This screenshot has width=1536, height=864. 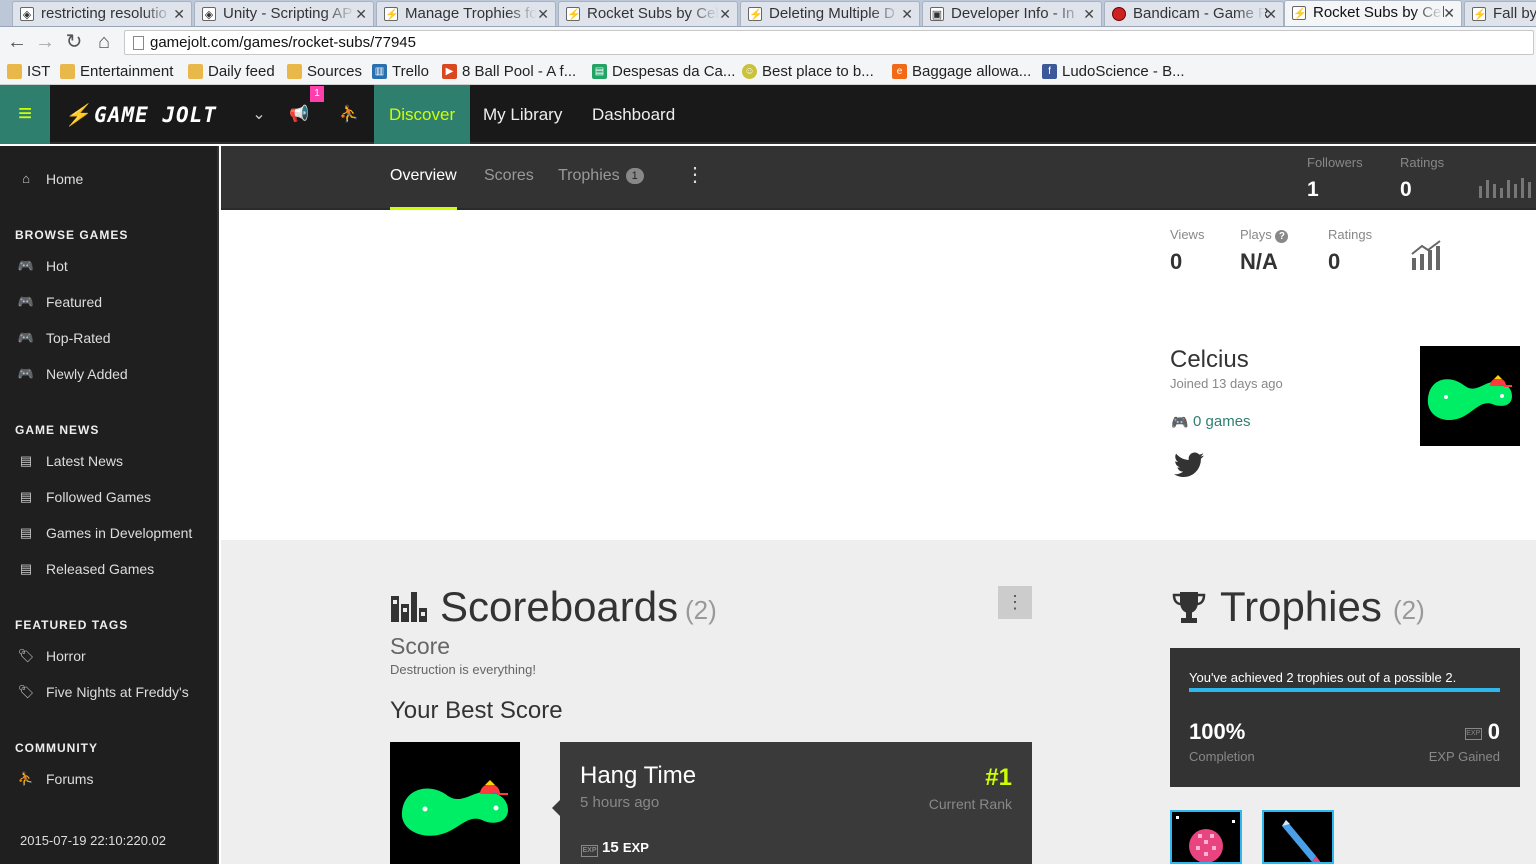 What do you see at coordinates (391, 14) in the screenshot?
I see `gamejolt-icon: ⚡` at bounding box center [391, 14].